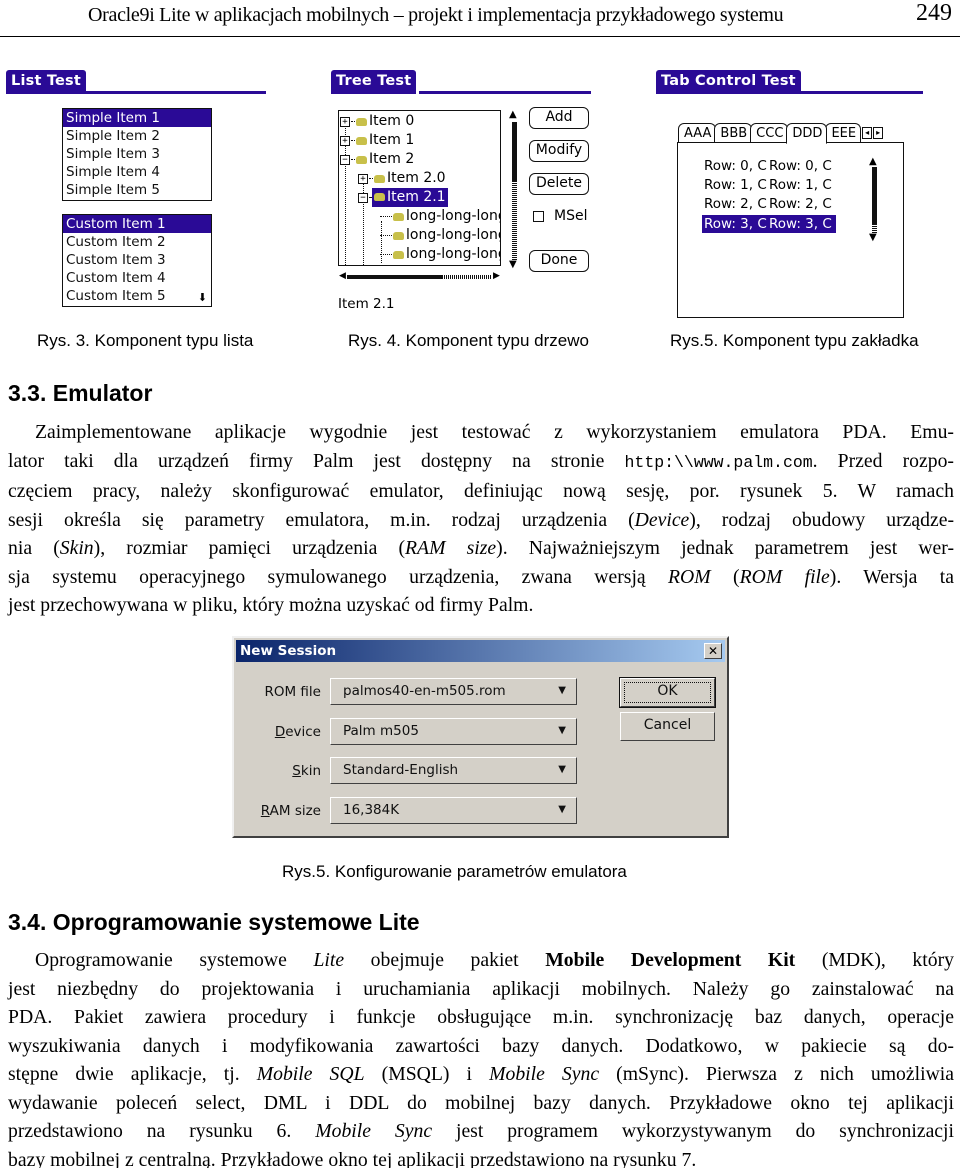  I want to click on ram-size-label: RAM size, so click(291, 811).